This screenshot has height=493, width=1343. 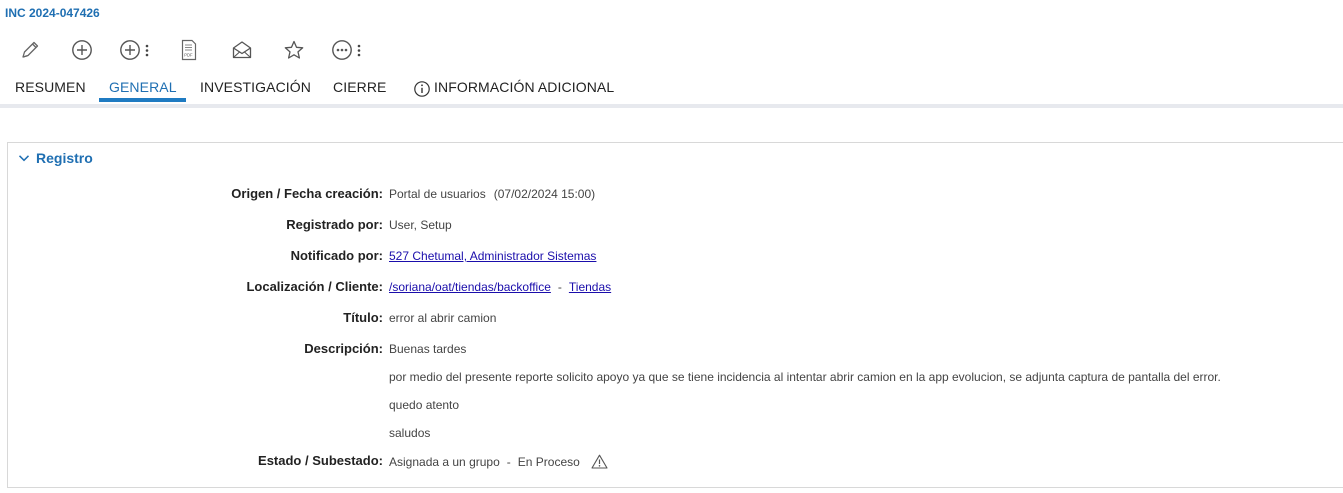 I want to click on field-label: Descripción:, so click(x=343, y=348).